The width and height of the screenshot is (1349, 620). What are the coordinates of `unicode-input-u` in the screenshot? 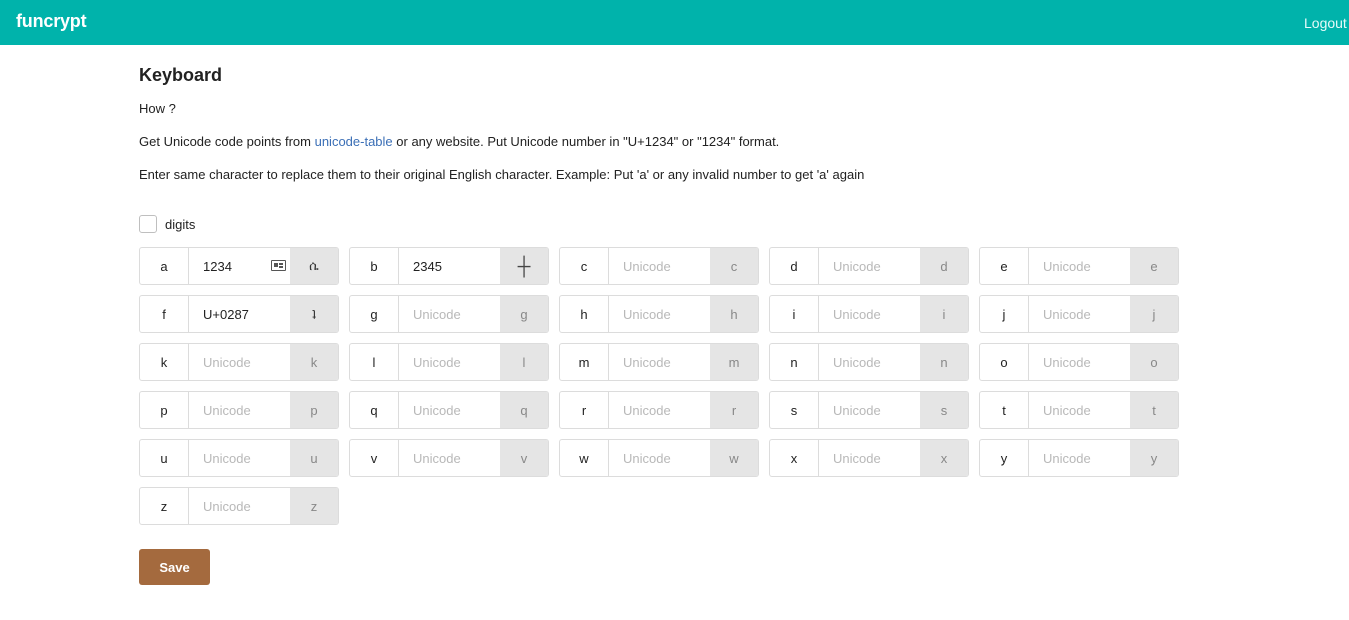 It's located at (239, 458).